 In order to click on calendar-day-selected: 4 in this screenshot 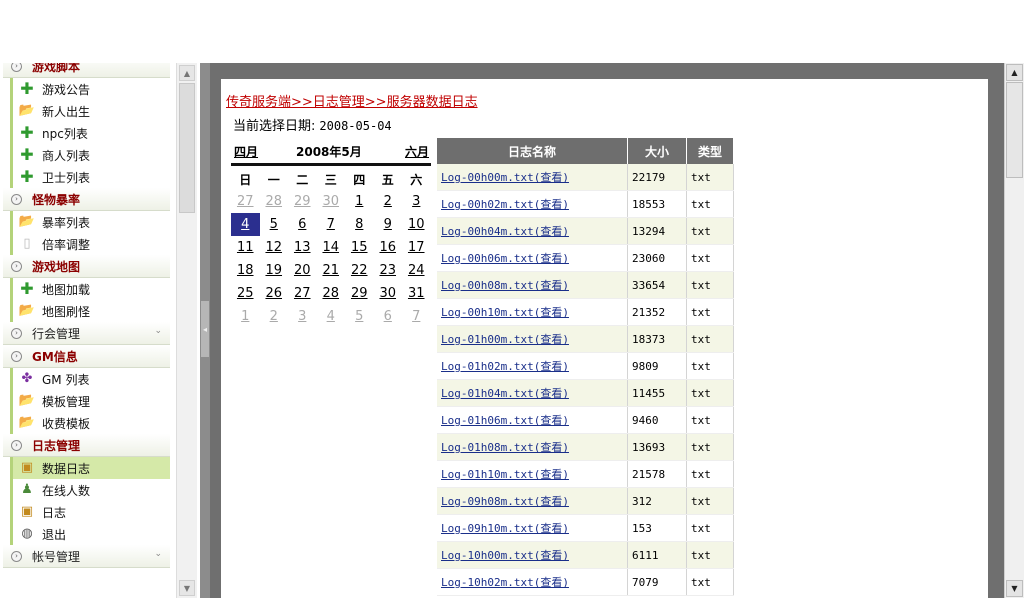, I will do `click(245, 224)`.